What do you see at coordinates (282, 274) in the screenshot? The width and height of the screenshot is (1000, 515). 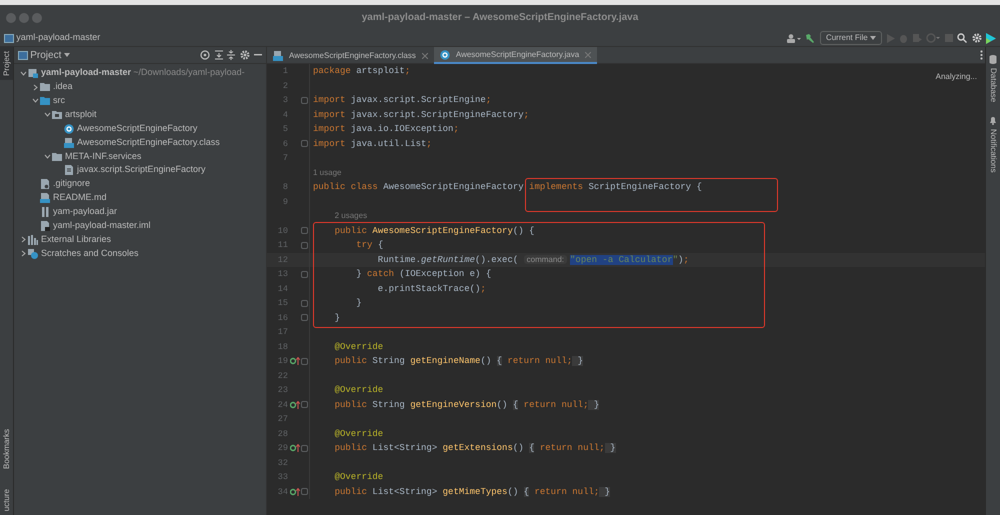 I see `line-number: 13` at bounding box center [282, 274].